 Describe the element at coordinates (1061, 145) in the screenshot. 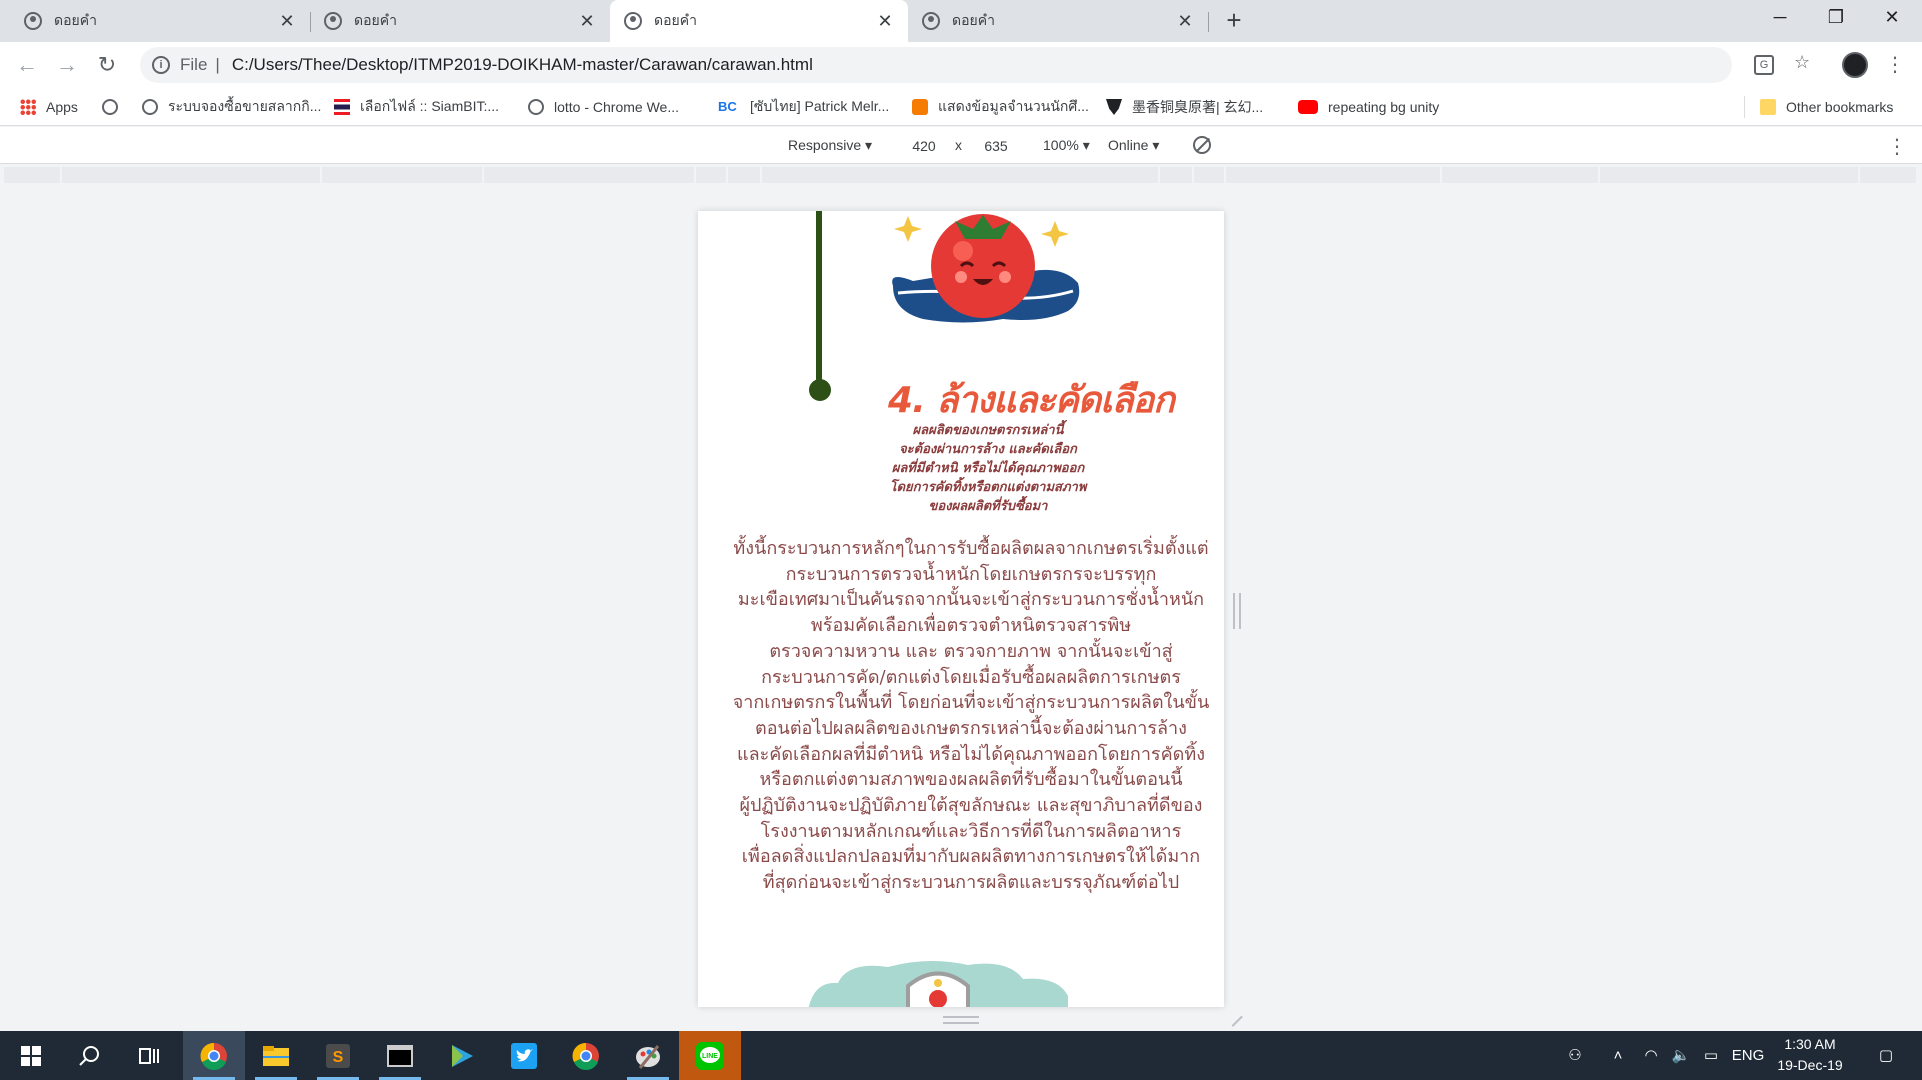

I see `zoom-label: 100%` at that location.